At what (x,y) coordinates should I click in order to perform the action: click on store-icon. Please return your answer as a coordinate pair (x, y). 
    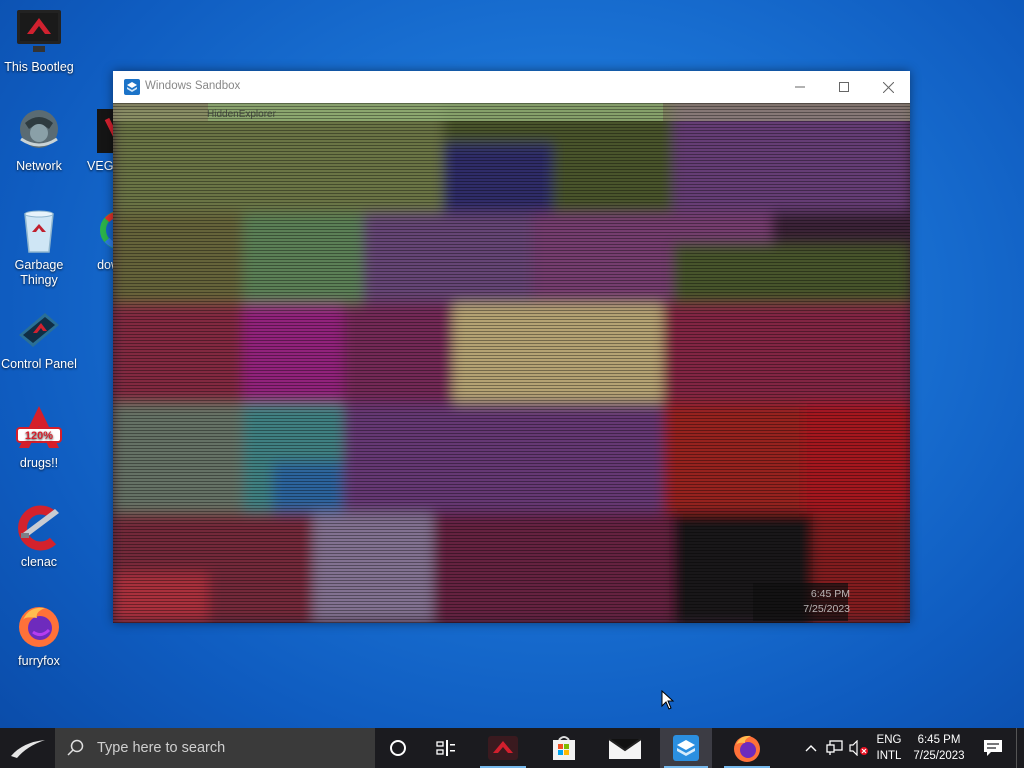
    Looking at the image, I should click on (564, 748).